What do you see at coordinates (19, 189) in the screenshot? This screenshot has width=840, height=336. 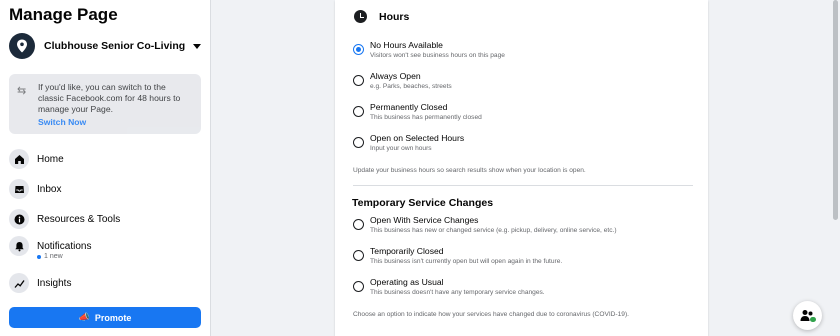 I see `inbox-icon` at bounding box center [19, 189].